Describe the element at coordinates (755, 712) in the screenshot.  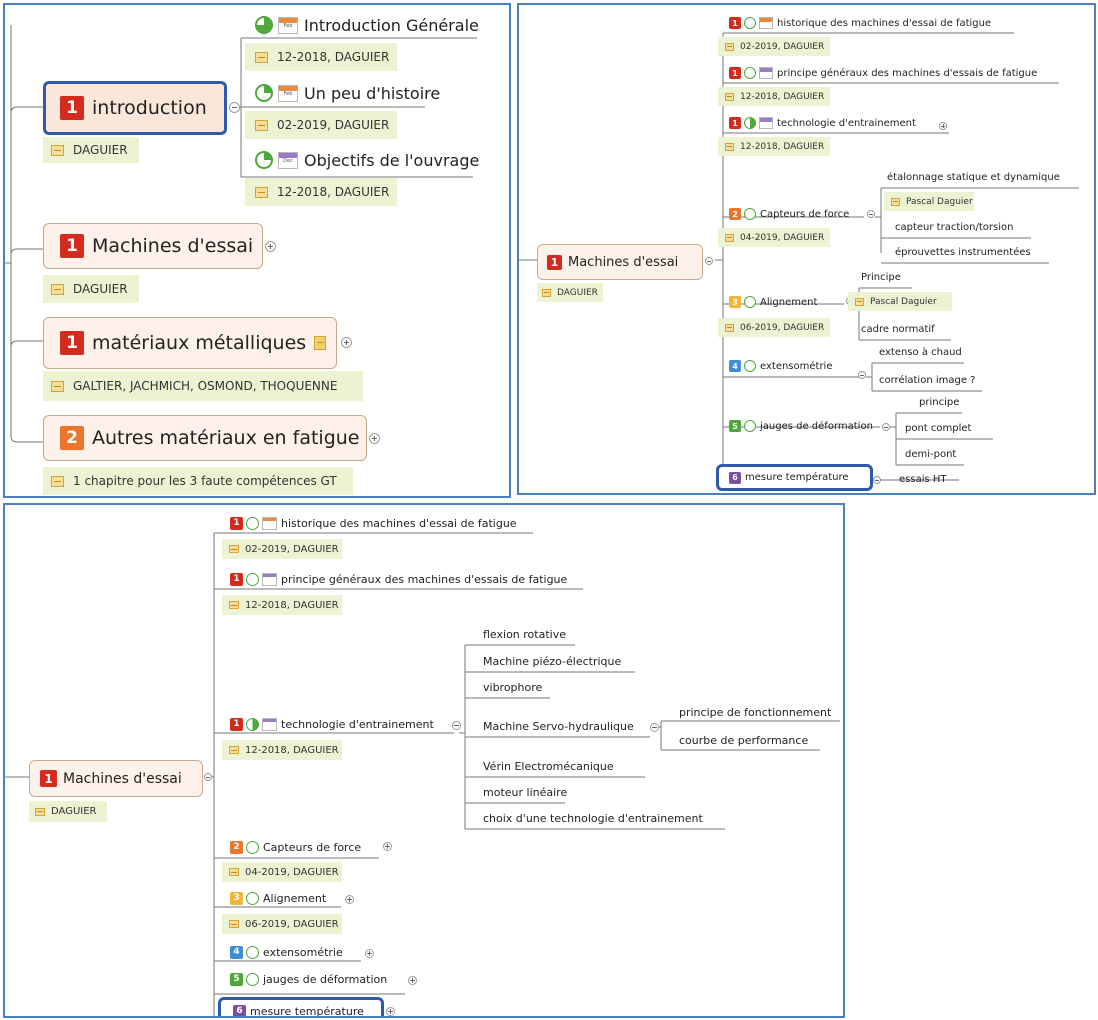
I see `leaf-principe-de-fonctionnement: principe de fonctionnement` at that location.